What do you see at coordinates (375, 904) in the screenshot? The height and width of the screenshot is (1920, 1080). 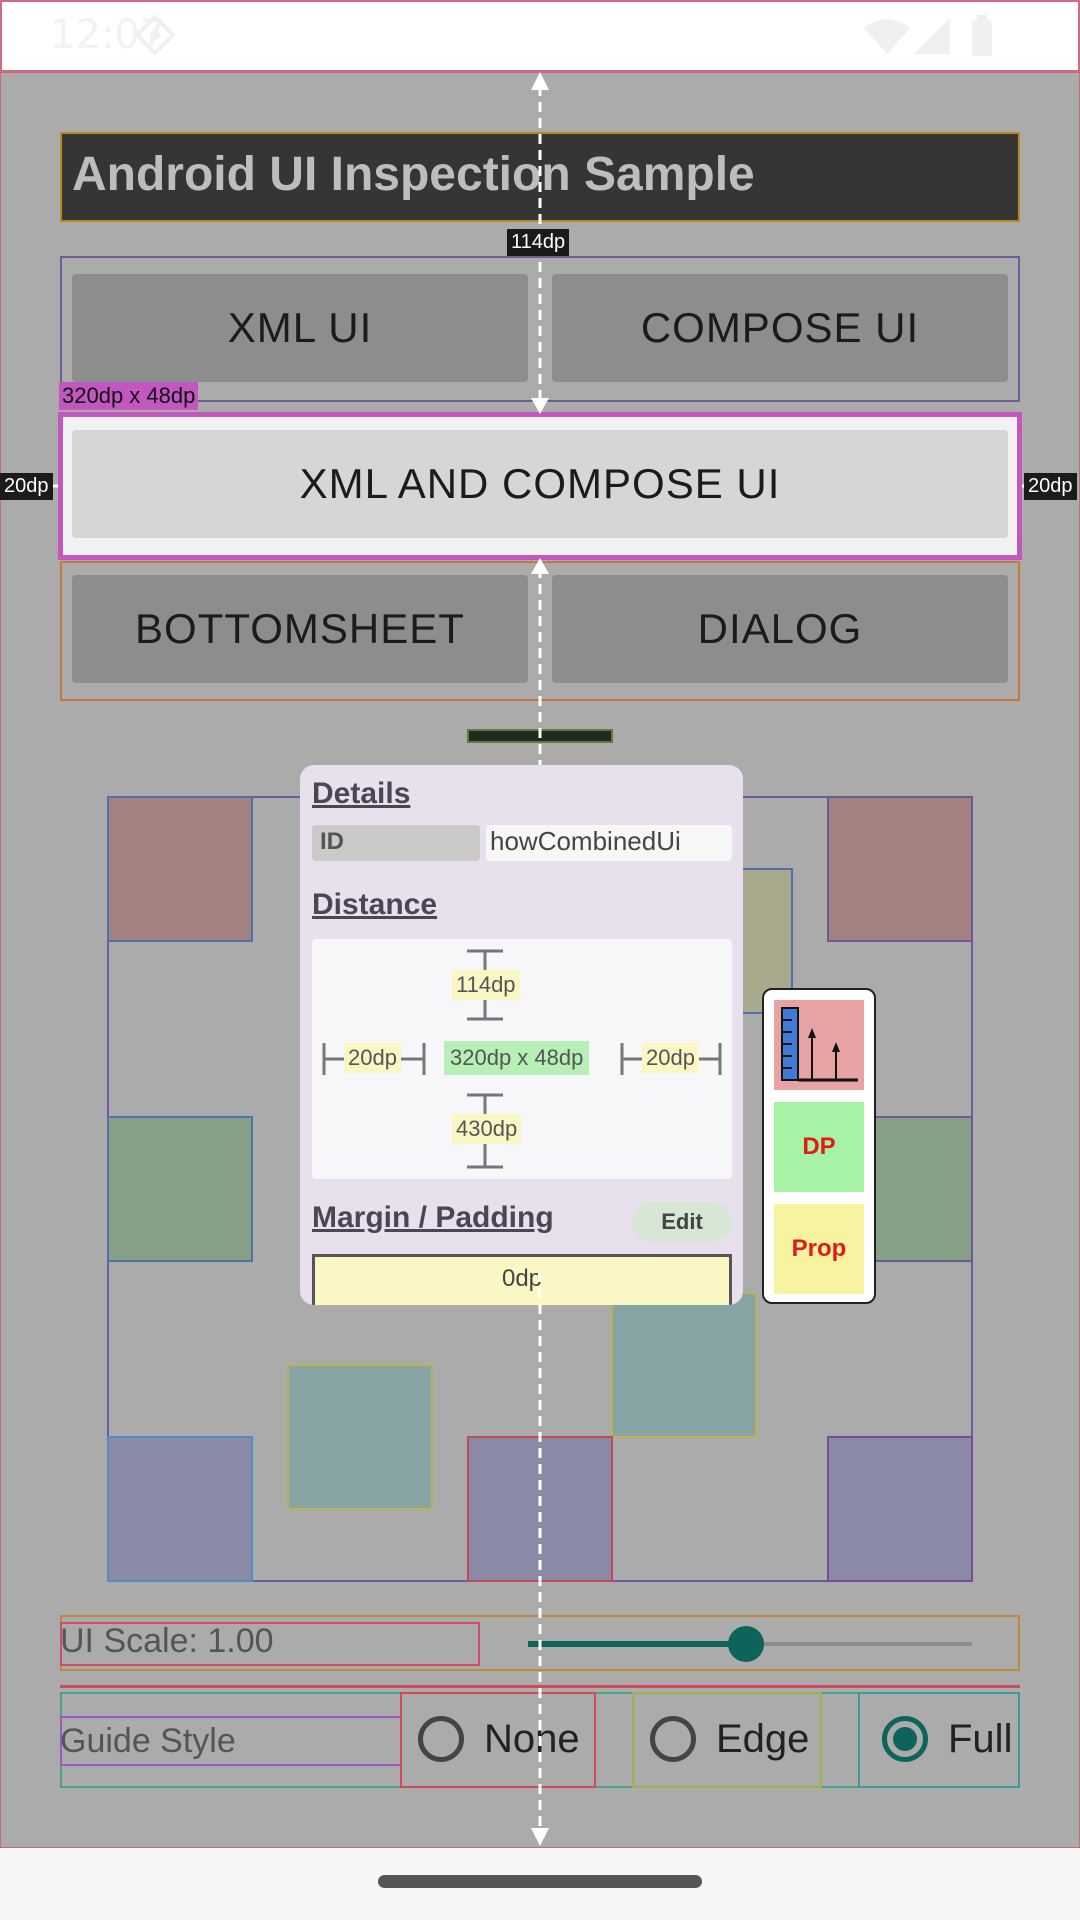 I see `distance-title: Distance` at bounding box center [375, 904].